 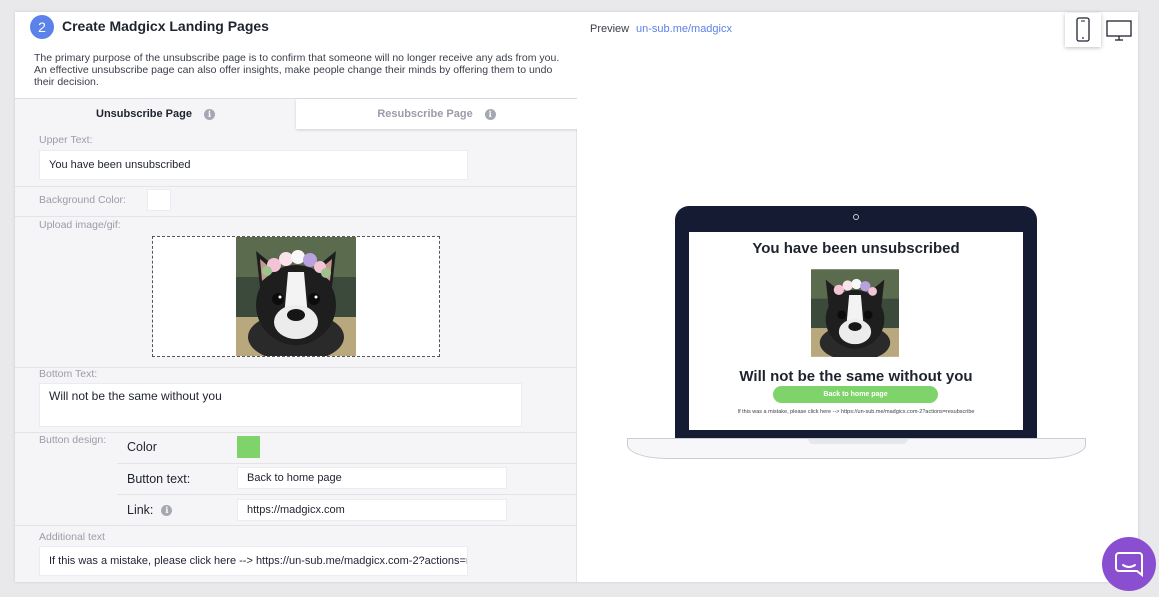 What do you see at coordinates (82, 200) in the screenshot?
I see `background-color-label: Background Color:` at bounding box center [82, 200].